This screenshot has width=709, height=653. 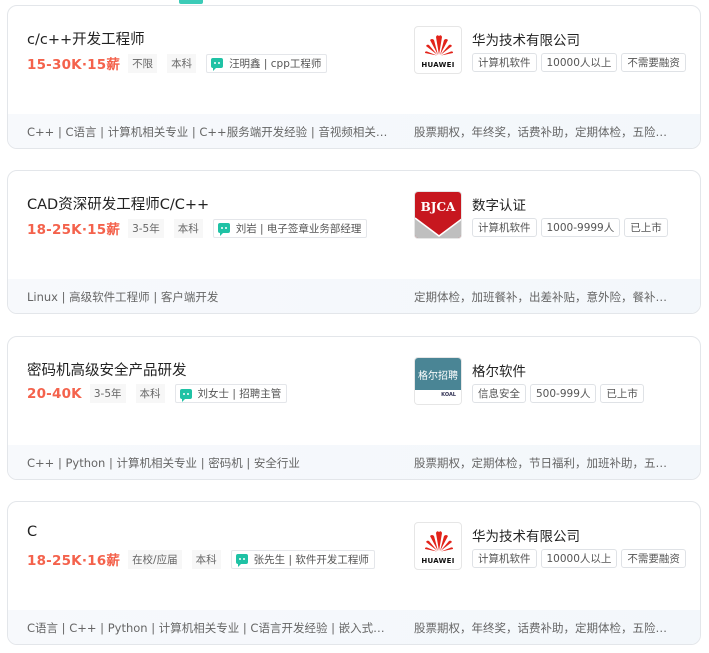 I want to click on recruiter-chat: 刘岩 | 电子签章业务部经理, so click(x=290, y=228).